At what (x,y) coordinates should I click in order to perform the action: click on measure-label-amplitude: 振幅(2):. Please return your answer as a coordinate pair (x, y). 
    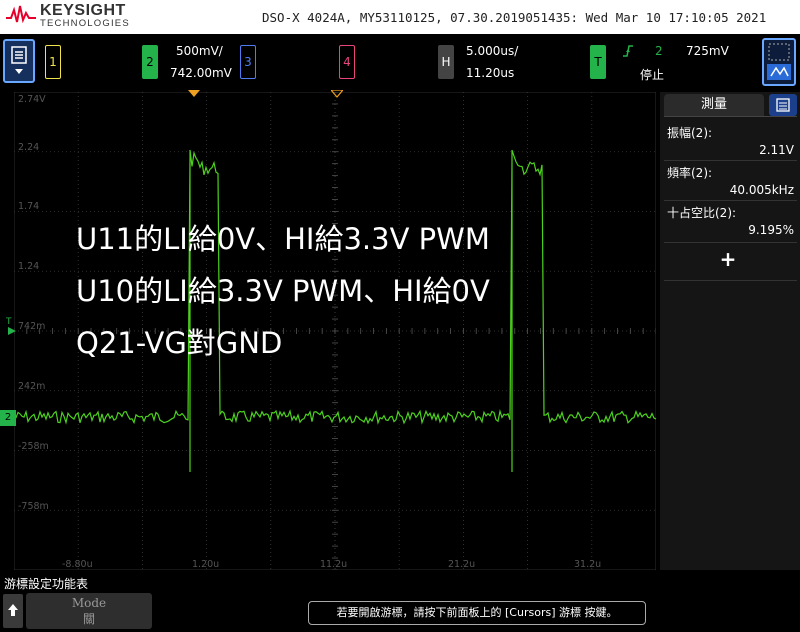
    Looking at the image, I should click on (690, 133).